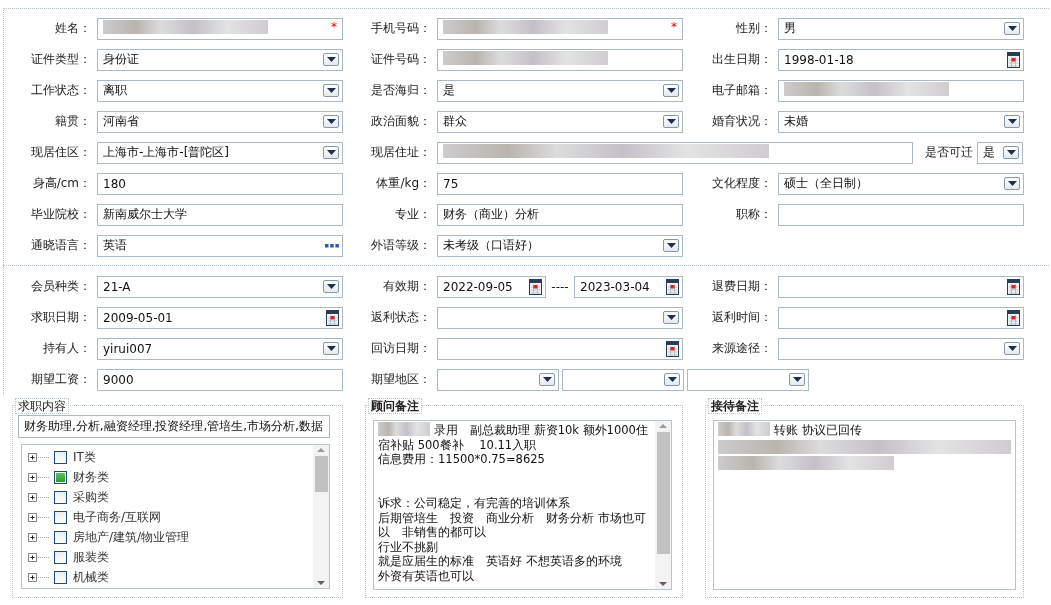 The height and width of the screenshot is (605, 1051). Describe the element at coordinates (220, 317) in the screenshot. I see `date-field: 2009-05-01` at that location.